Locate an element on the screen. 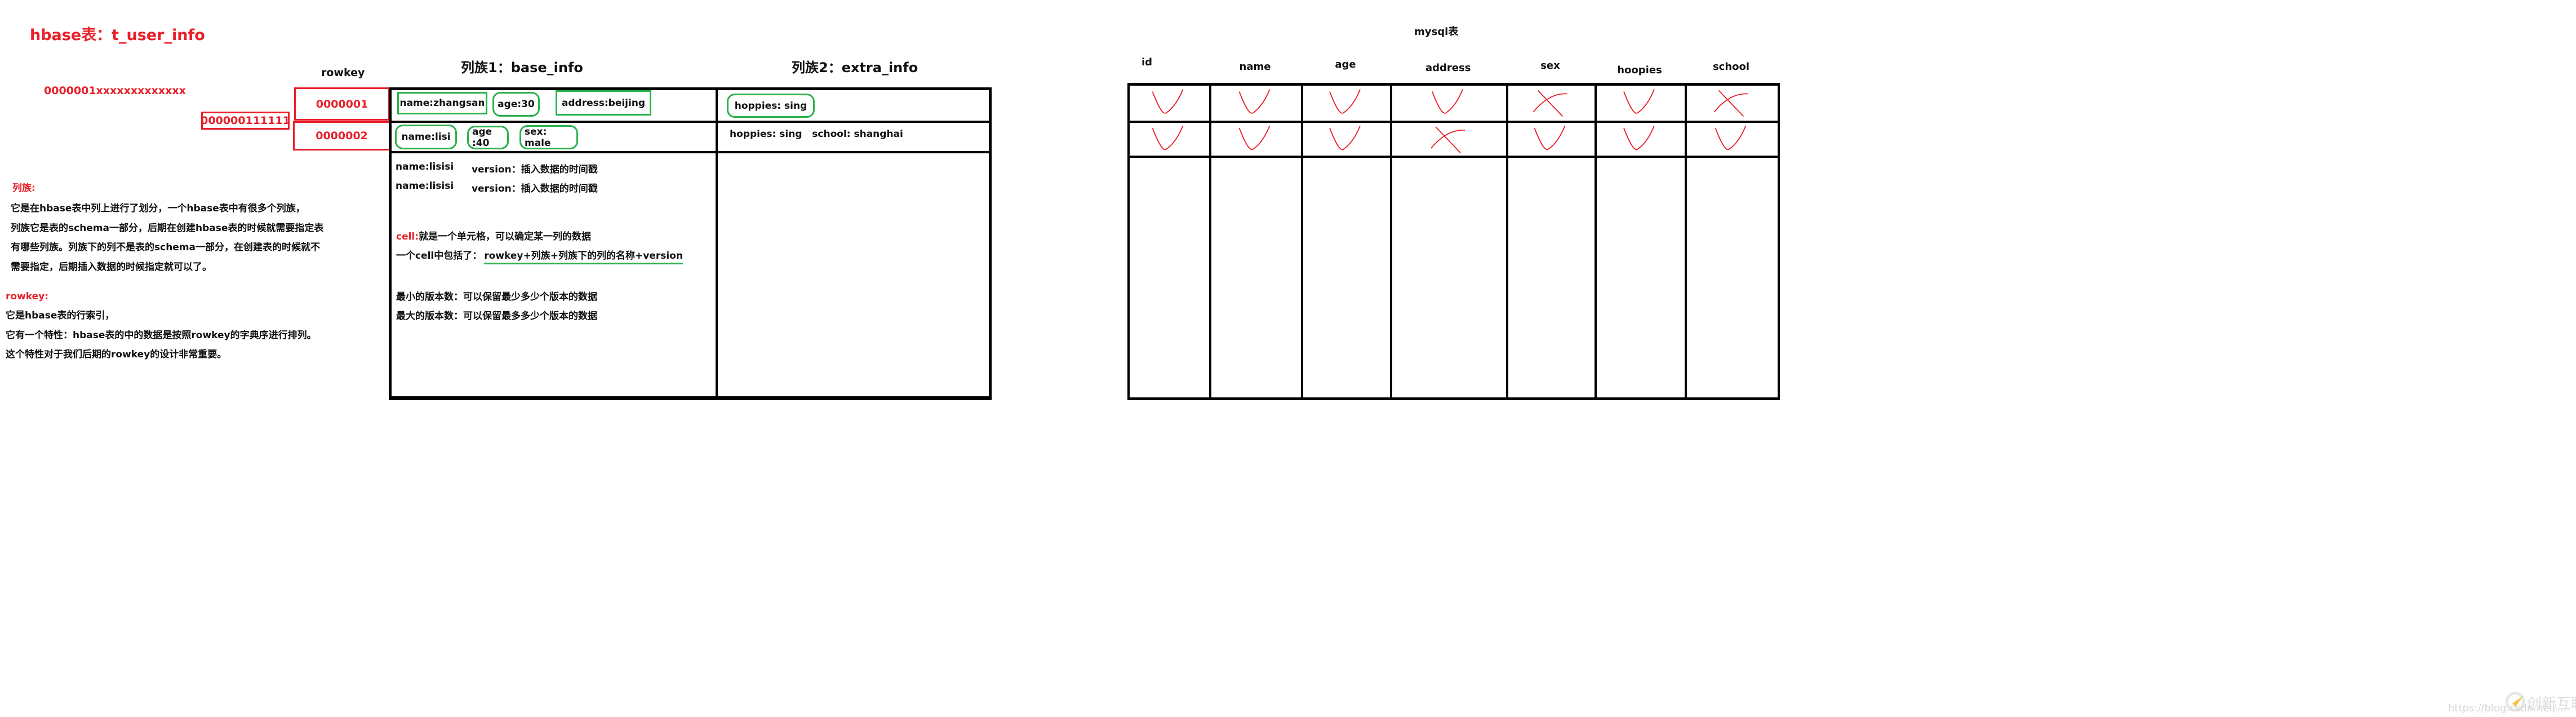  mysql-marks-layer is located at coordinates (1450, 121).